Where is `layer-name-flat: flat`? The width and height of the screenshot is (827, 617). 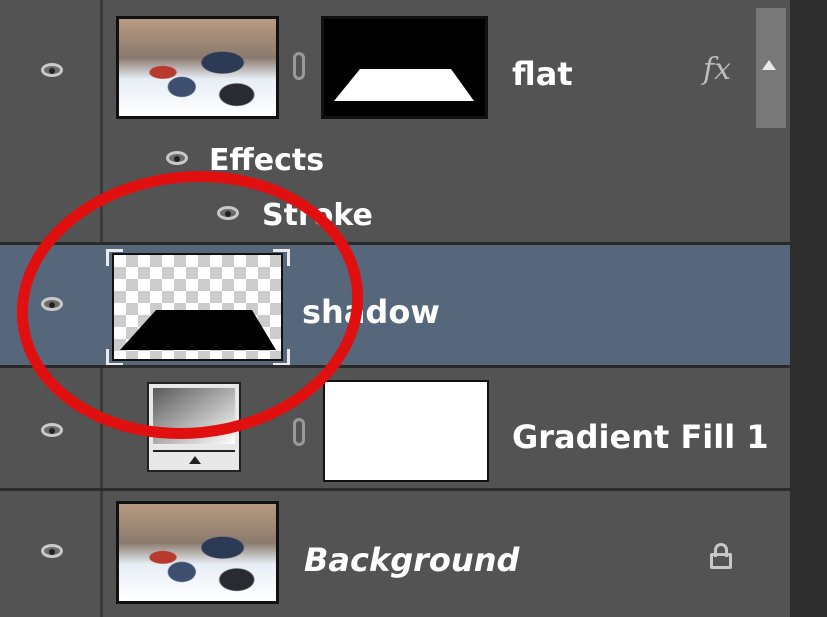
layer-name-flat: flat is located at coordinates (542, 74).